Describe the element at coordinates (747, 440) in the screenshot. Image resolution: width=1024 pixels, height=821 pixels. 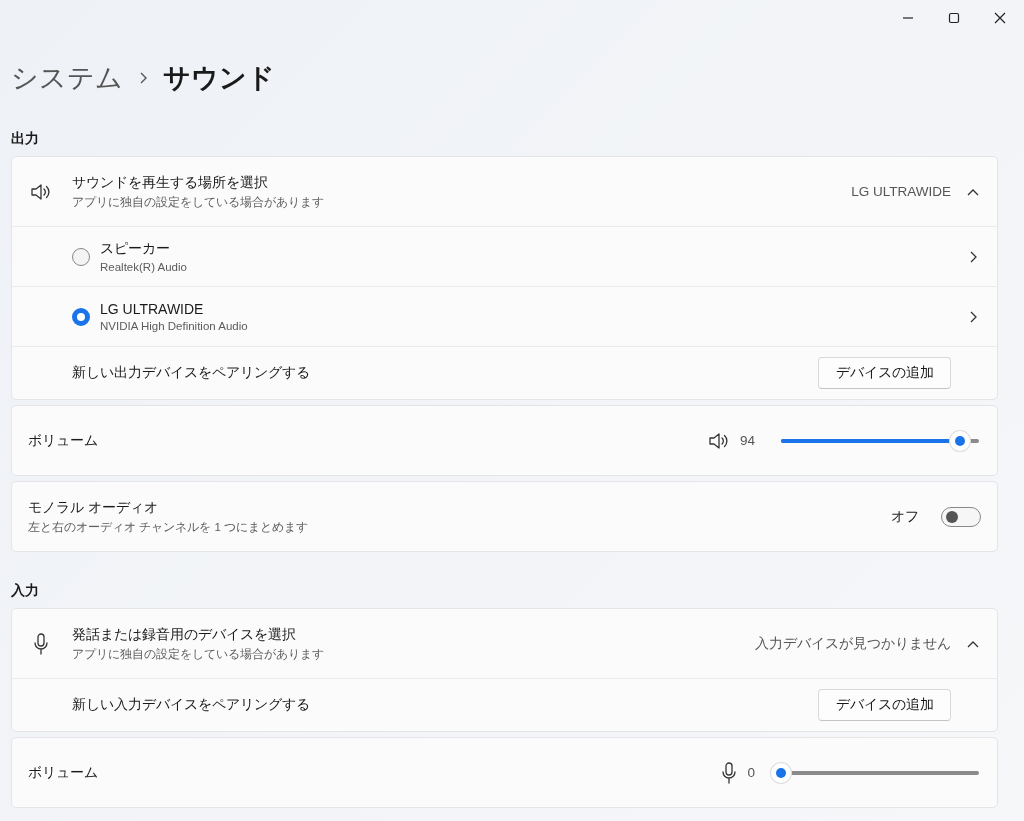
I see `volume-value: 94` at that location.